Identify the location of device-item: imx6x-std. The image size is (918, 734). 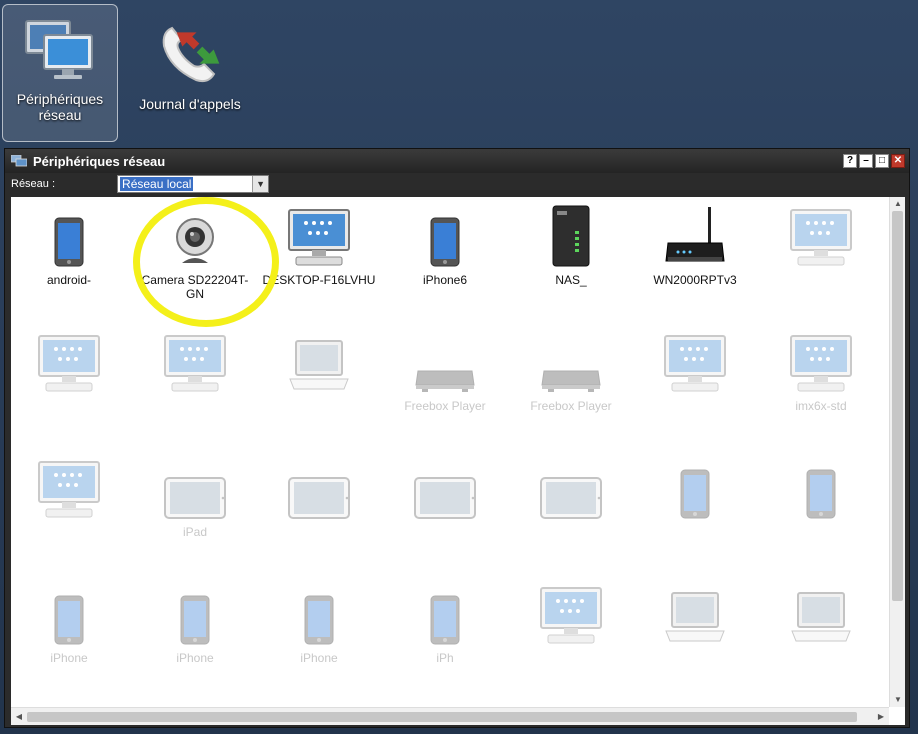
(821, 387).